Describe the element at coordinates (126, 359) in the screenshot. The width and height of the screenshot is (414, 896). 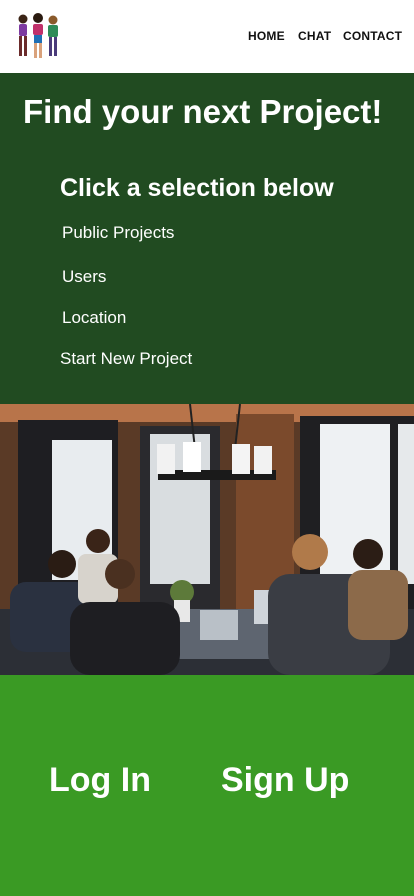
I see `menu-item-start-new-project: Start New Project` at that location.